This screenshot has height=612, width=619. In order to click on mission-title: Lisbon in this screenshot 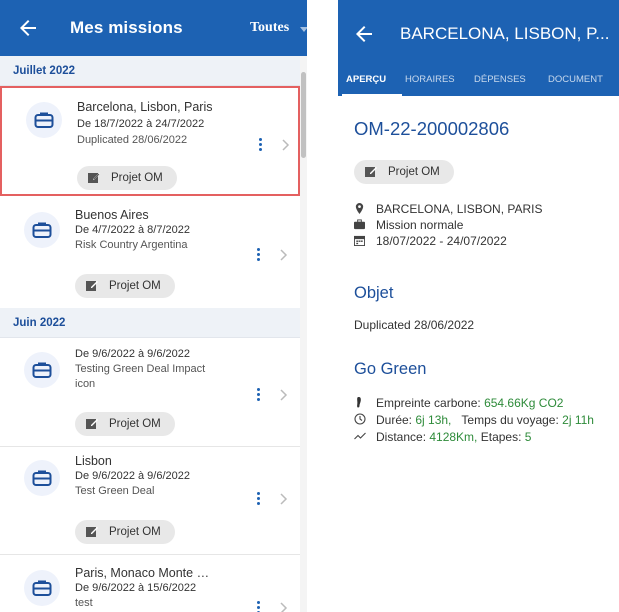, I will do `click(93, 461)`.